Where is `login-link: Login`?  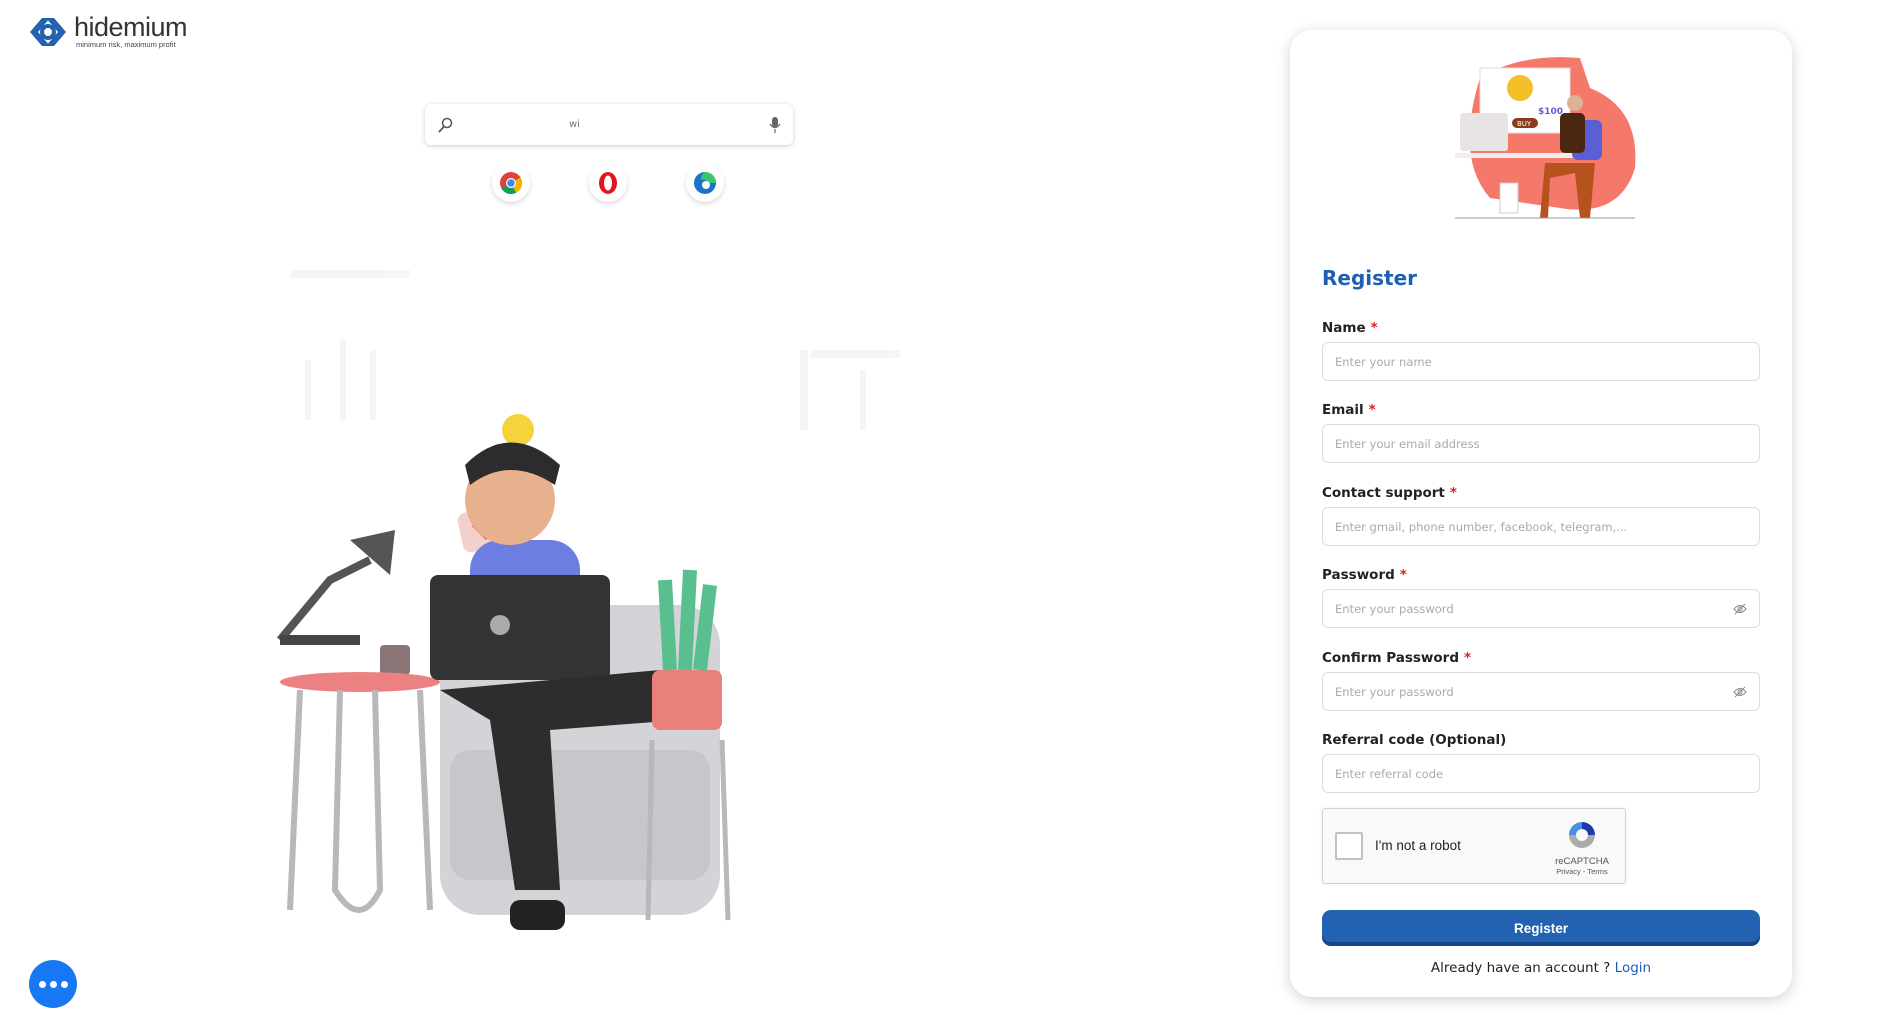
login-link: Login is located at coordinates (1633, 968).